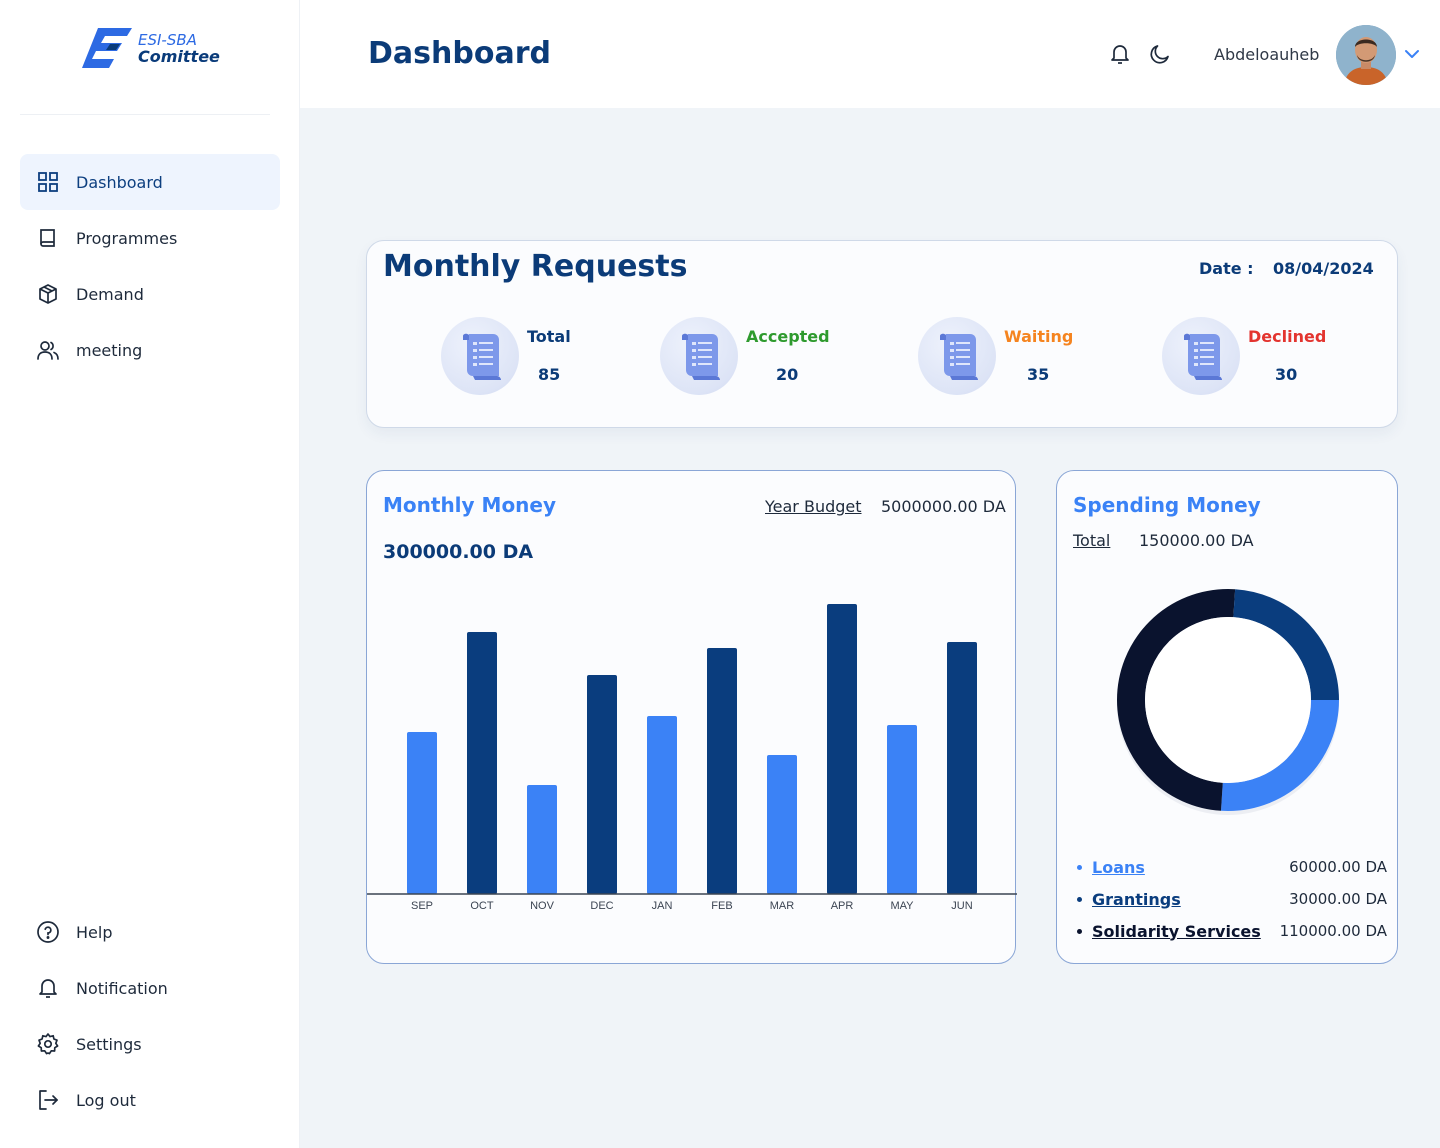  I want to click on legend-name-grantings: Grantings, so click(1184, 899).